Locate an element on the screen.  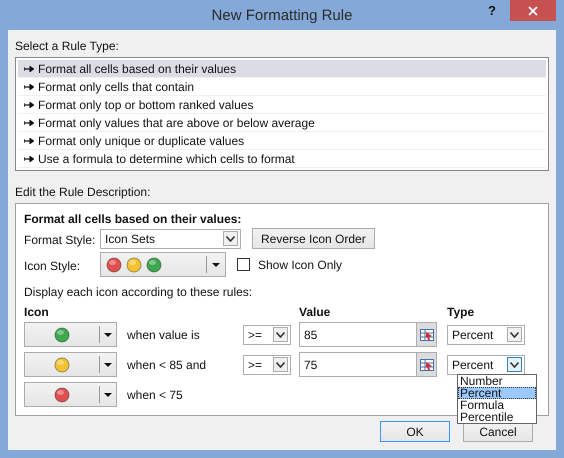
format-style-select: Icon Sets is located at coordinates (170, 238).